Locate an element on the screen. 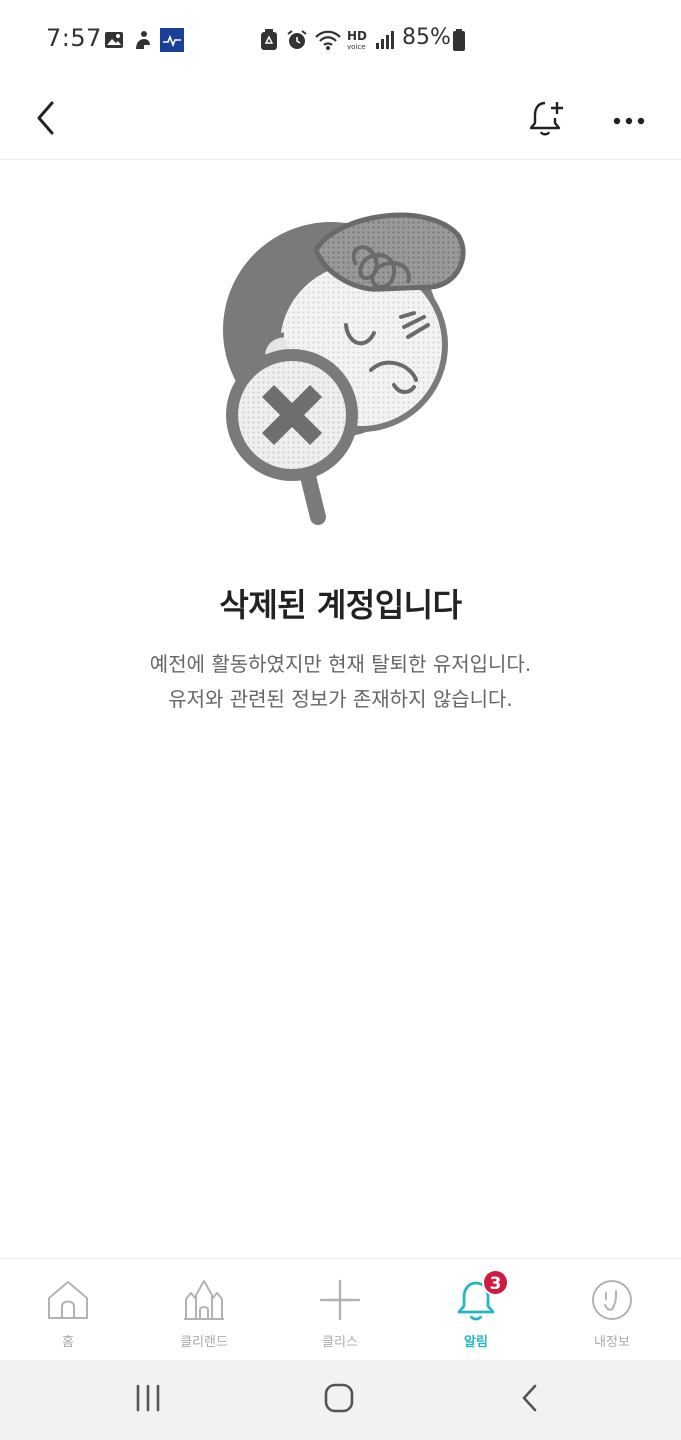  more-horizontal-icon is located at coordinates (629, 120).